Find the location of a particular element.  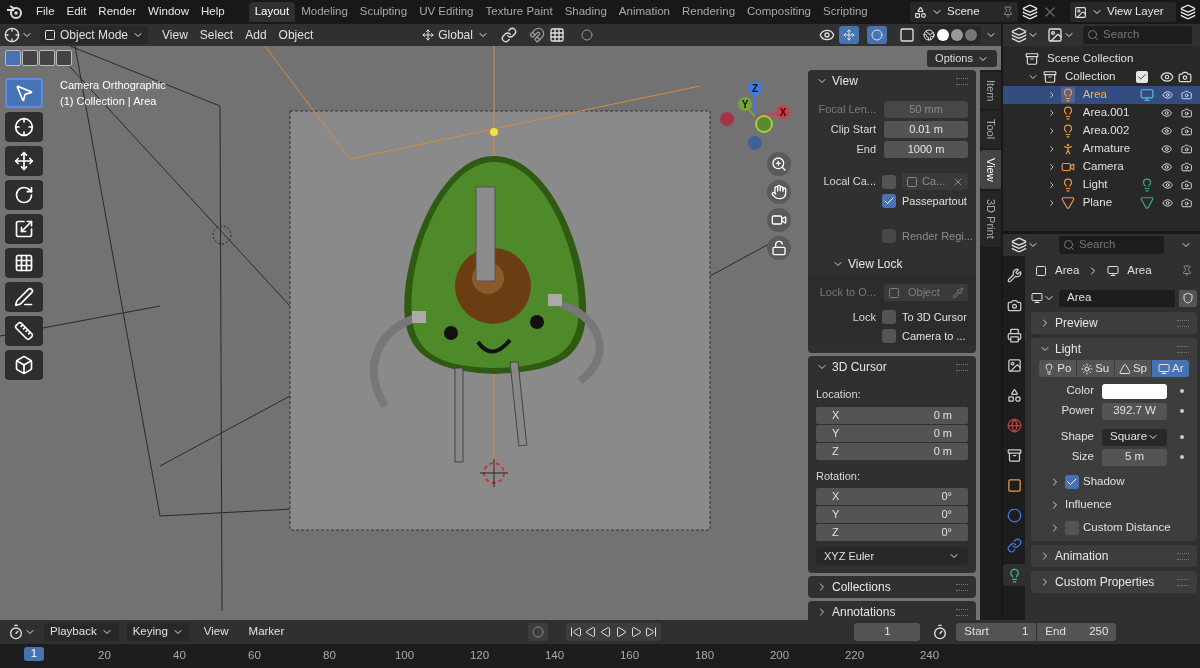

workspace-tab: Compositing is located at coordinates (779, 12).